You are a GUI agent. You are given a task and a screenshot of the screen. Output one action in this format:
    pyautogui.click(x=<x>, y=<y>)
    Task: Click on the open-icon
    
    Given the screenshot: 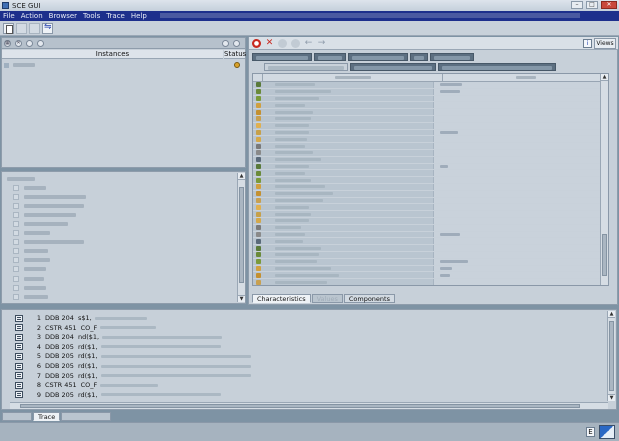 What is the action you would take?
    pyautogui.click(x=21, y=28)
    